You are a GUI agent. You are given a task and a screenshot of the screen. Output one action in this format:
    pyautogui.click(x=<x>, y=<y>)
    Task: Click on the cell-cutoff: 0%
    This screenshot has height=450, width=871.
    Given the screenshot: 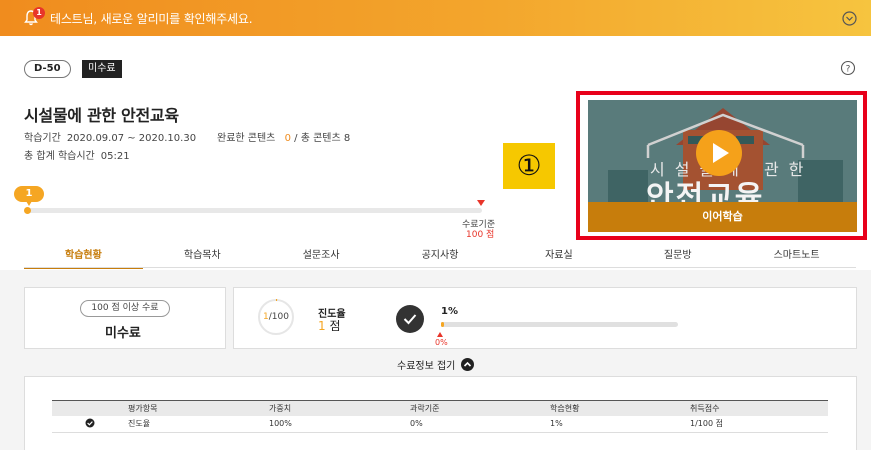 What is the action you would take?
    pyautogui.click(x=480, y=424)
    